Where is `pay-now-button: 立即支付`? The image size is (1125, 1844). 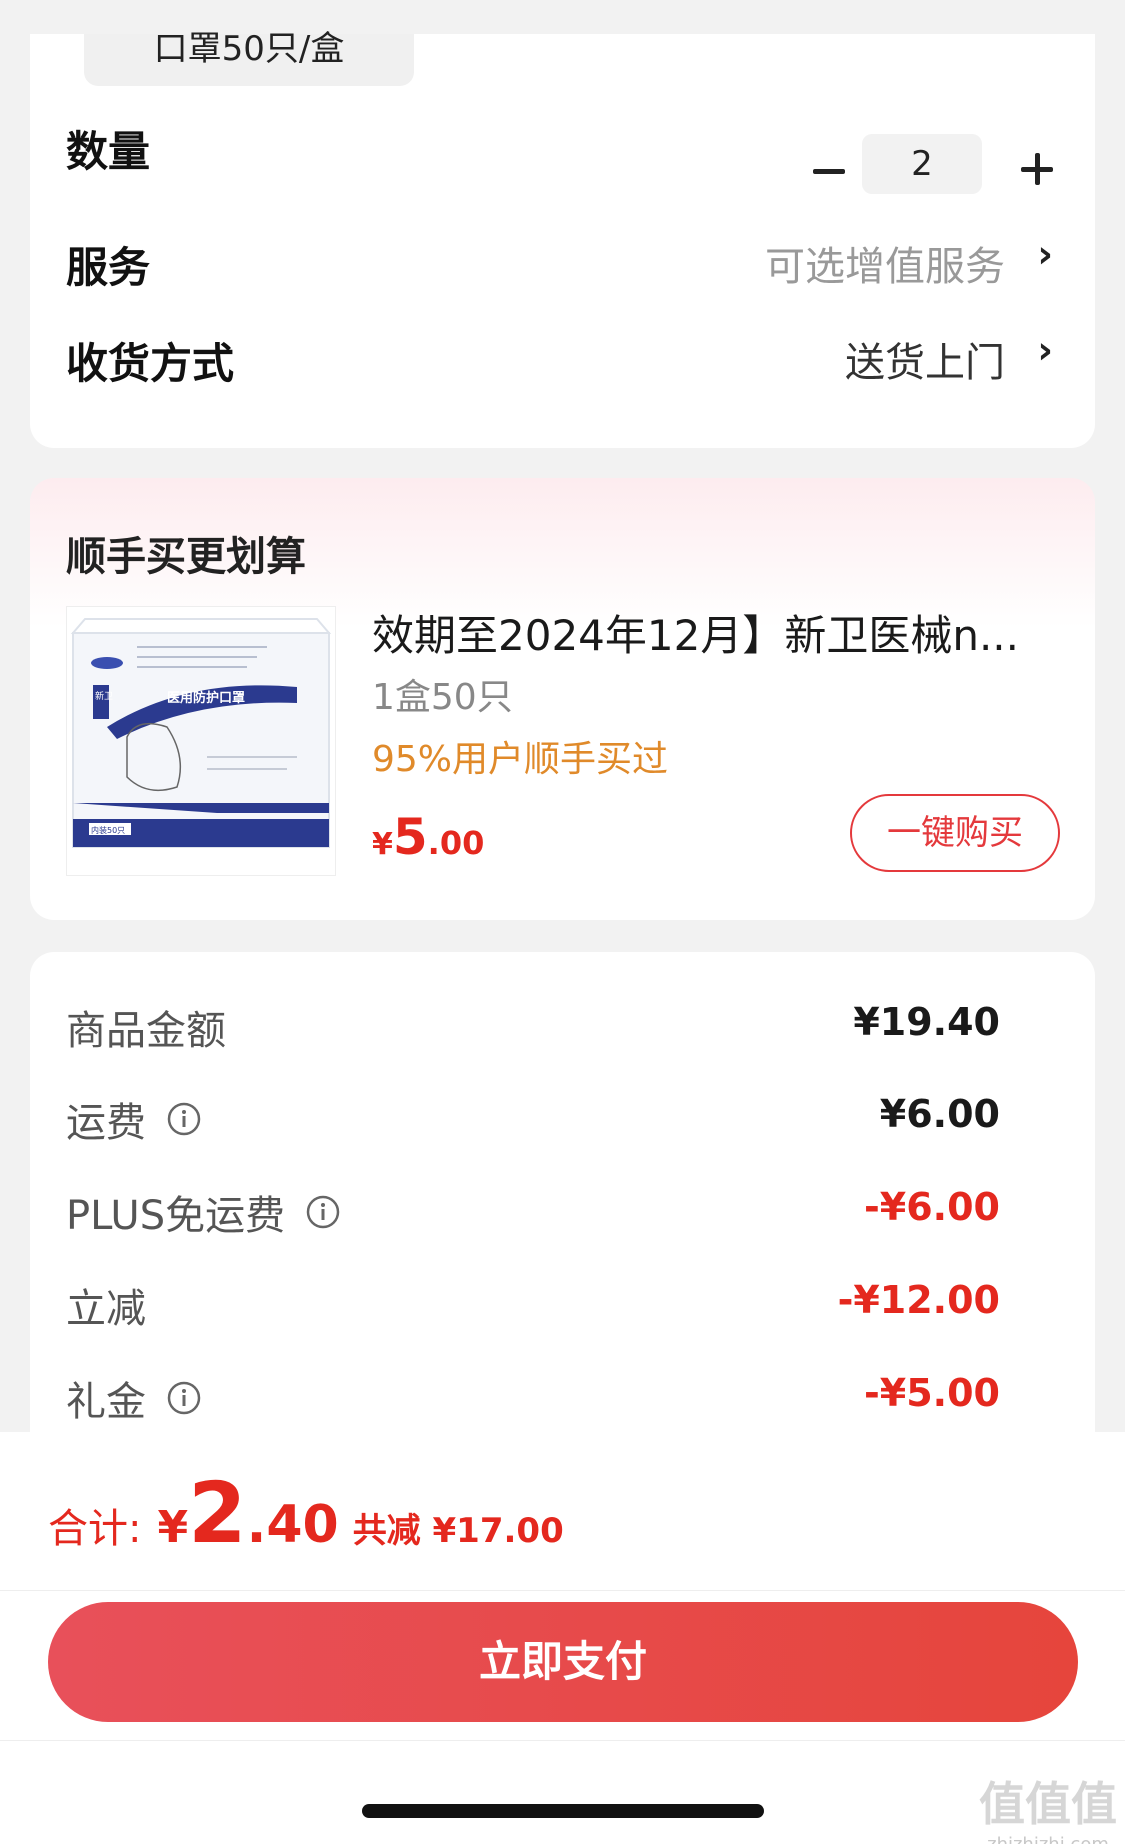
pay-now-button: 立即支付 is located at coordinates (563, 1662).